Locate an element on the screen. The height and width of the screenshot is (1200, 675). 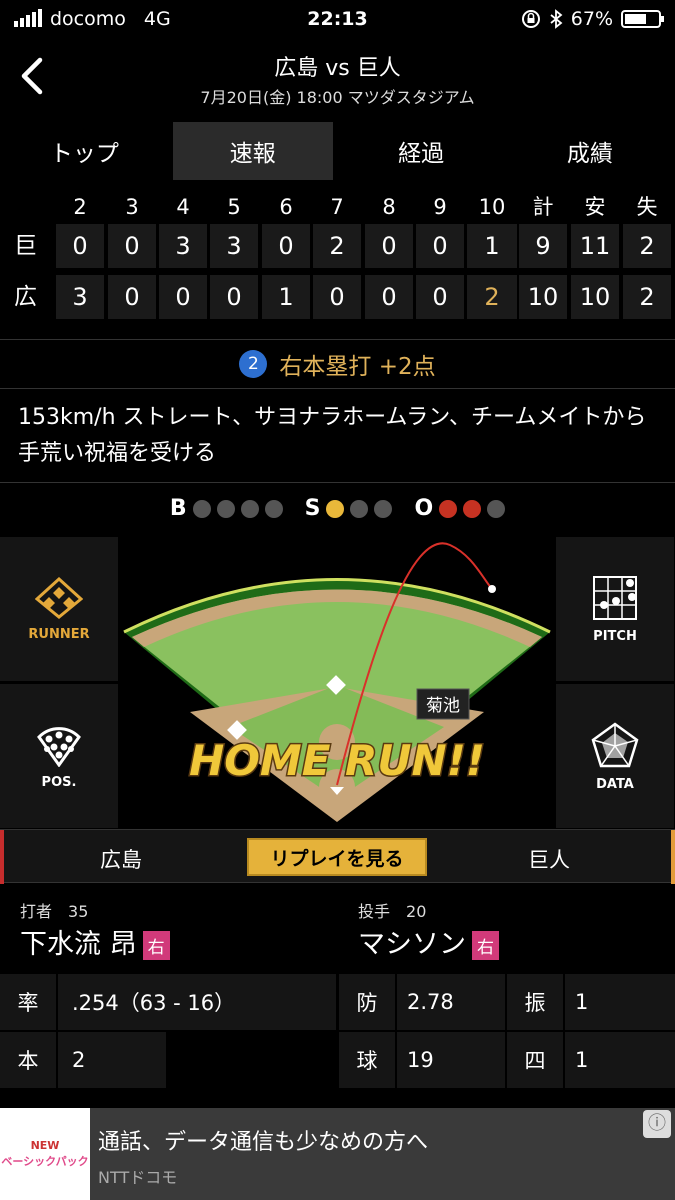
runner-label: RUNNER is located at coordinates (59, 634).